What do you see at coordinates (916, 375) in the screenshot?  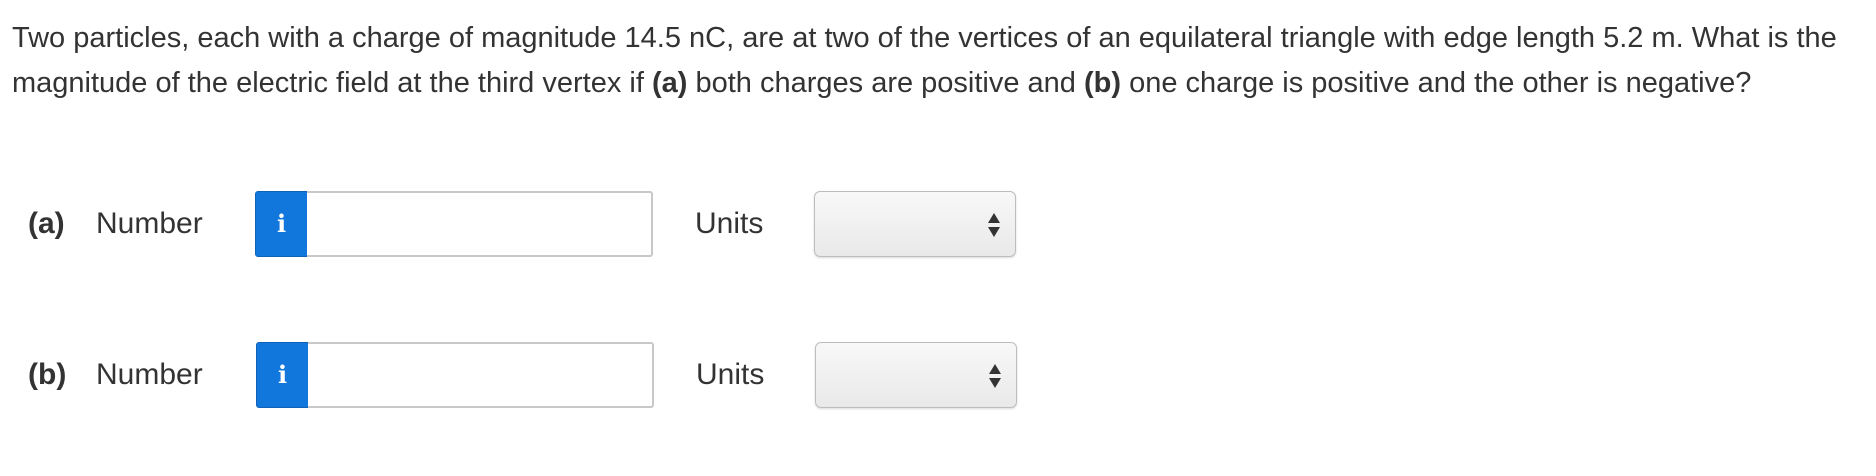 I see `units-select-b` at bounding box center [916, 375].